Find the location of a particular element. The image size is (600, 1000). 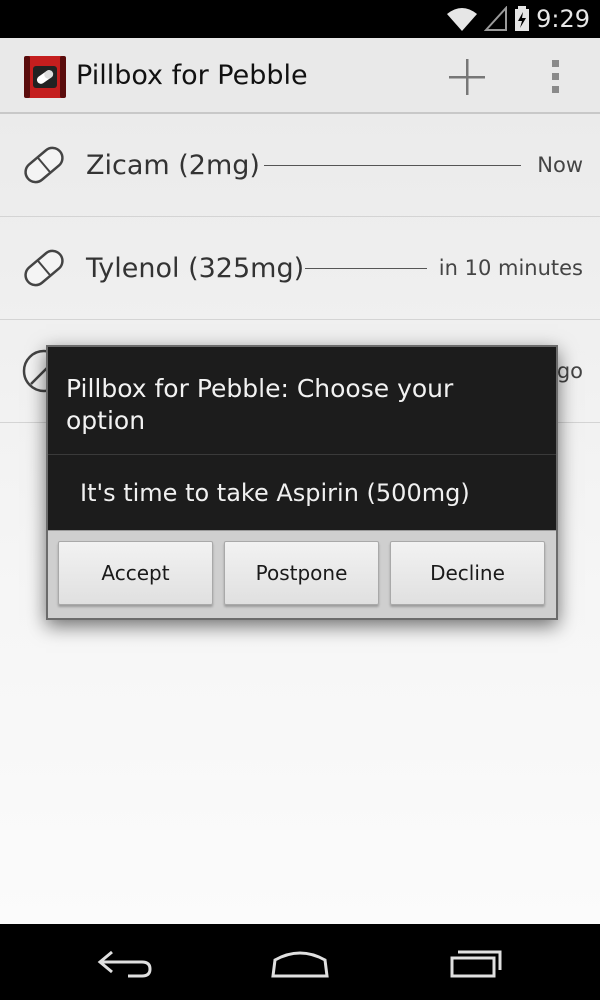

dialog-message: It's time to take Aspirin (500mg) is located at coordinates (275, 493).